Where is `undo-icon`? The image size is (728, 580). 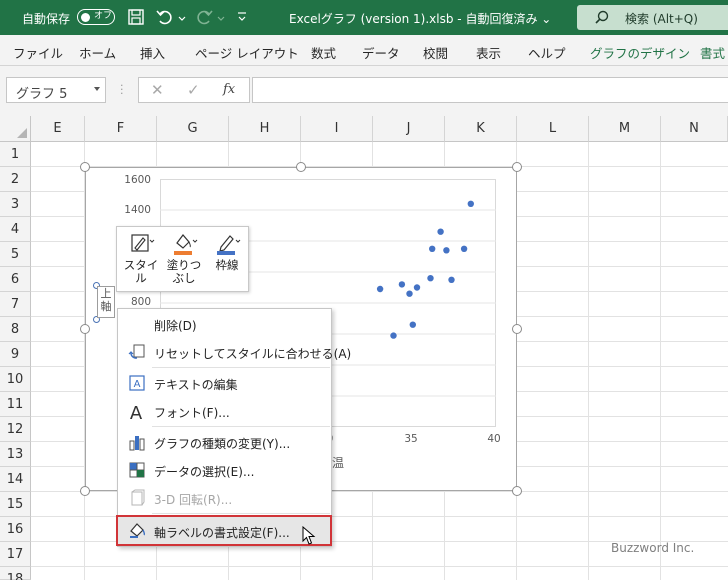
undo-icon is located at coordinates (166, 18).